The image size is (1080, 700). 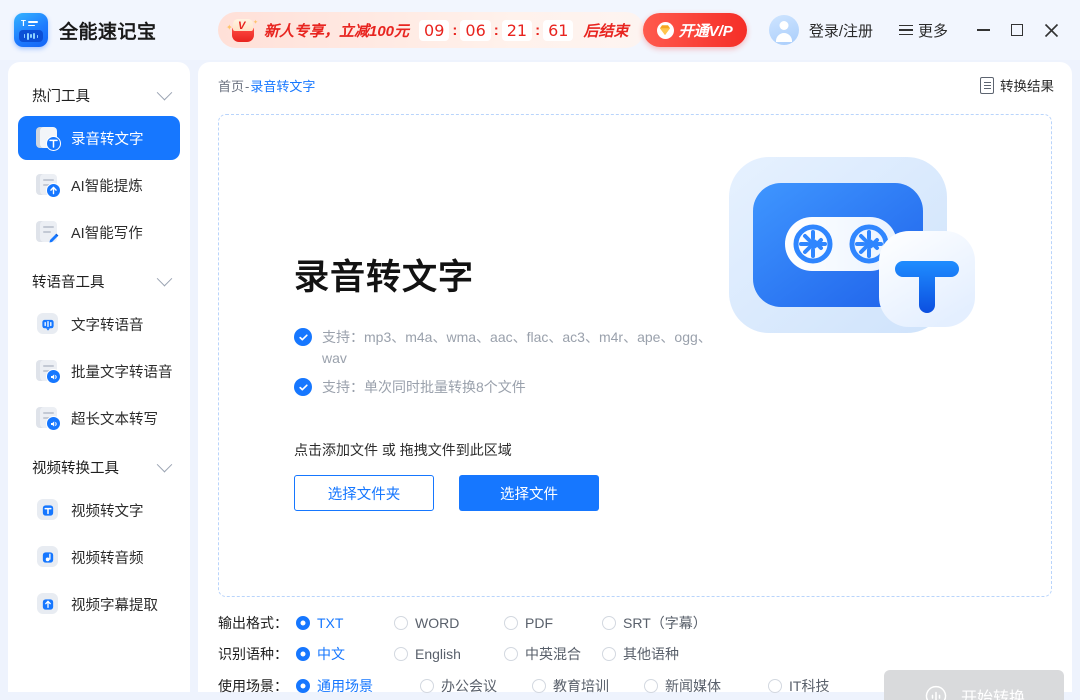 I want to click on sidebar-item-label: 视频转文字, so click(x=107, y=511).